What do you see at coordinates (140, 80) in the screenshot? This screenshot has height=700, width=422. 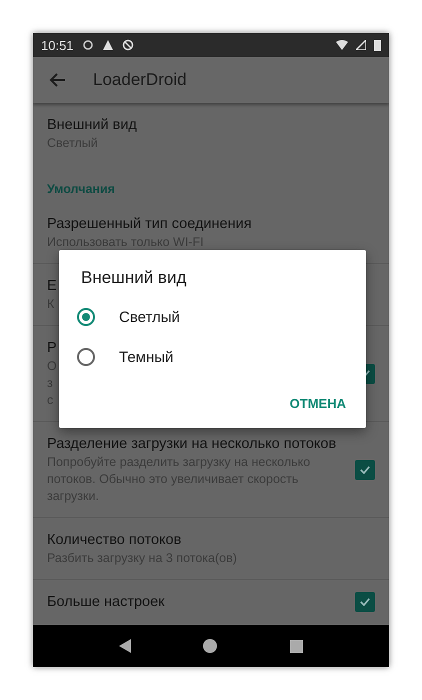 I see `app-title: LoaderDroid` at bounding box center [140, 80].